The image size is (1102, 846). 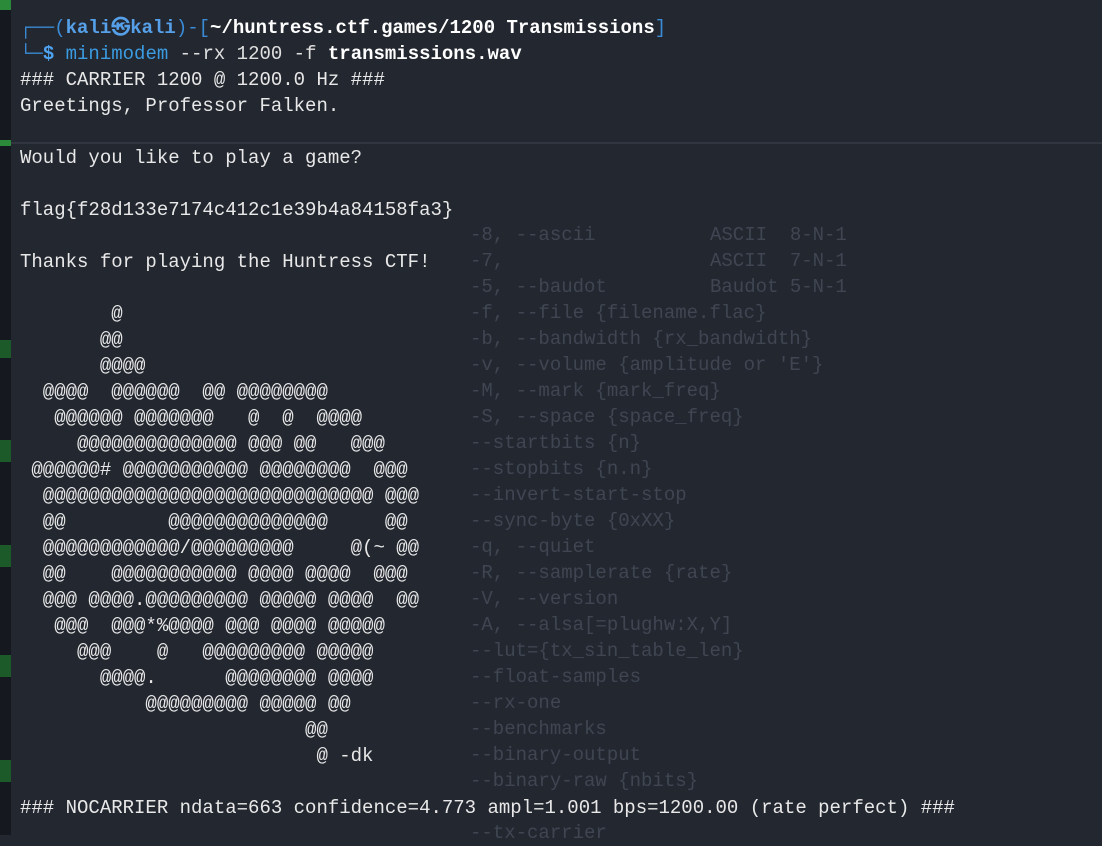 What do you see at coordinates (214, 574) in the screenshot?
I see `ascii-art-line: @@ @@@@@@@@@@@ @@@@ @@@@ @@@` at bounding box center [214, 574].